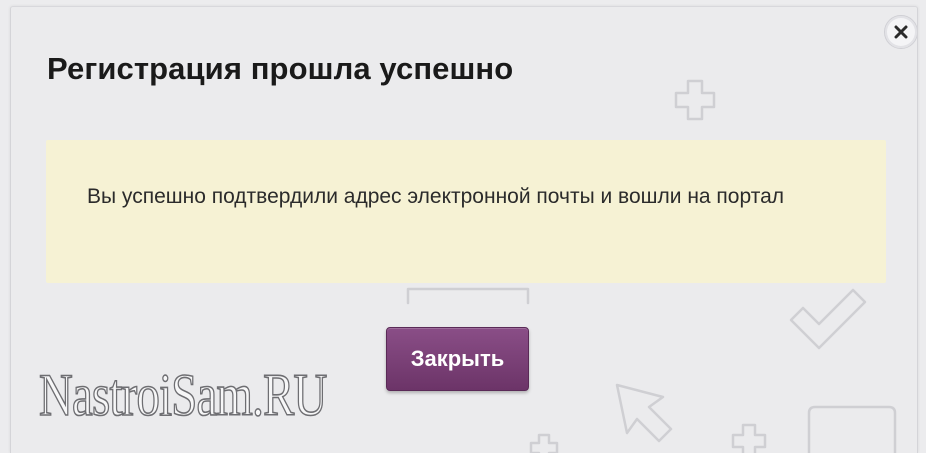  I want to click on box-decoration-icon, so click(468, 296).